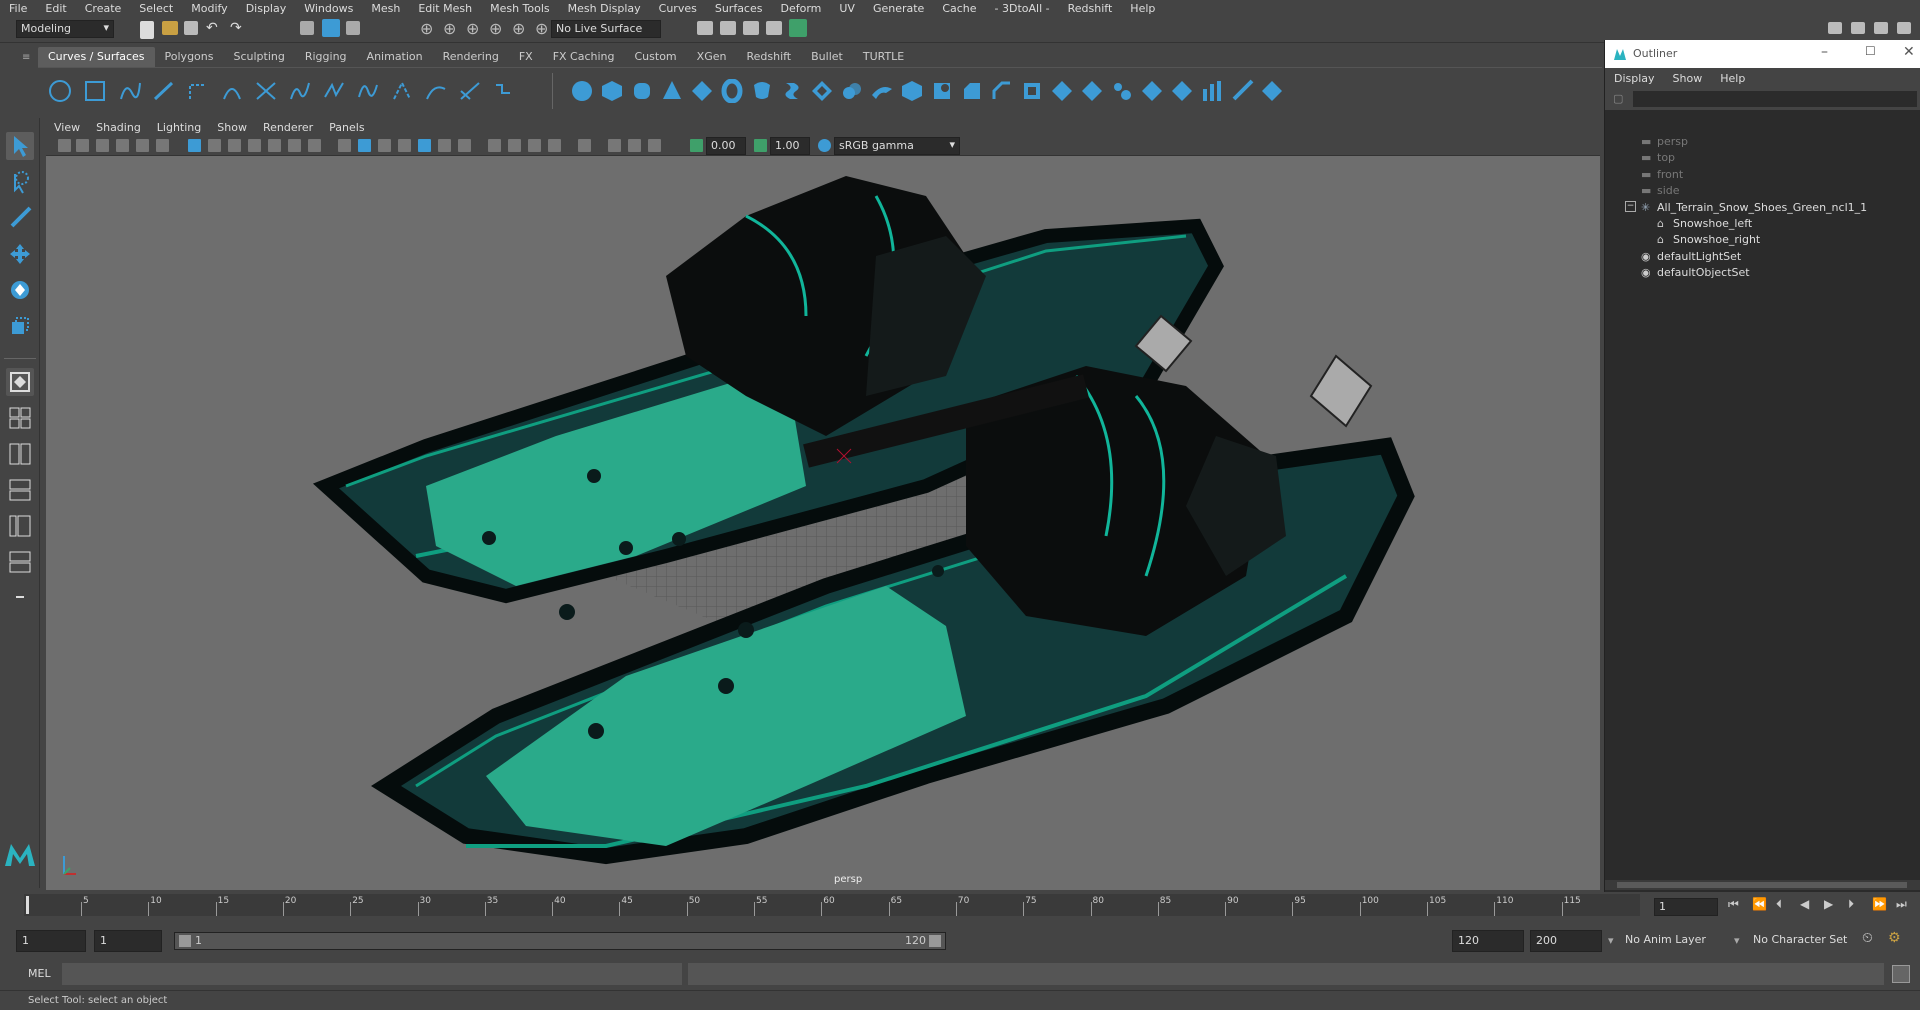  I want to click on shelf-tab-bullet: Bullet, so click(827, 57).